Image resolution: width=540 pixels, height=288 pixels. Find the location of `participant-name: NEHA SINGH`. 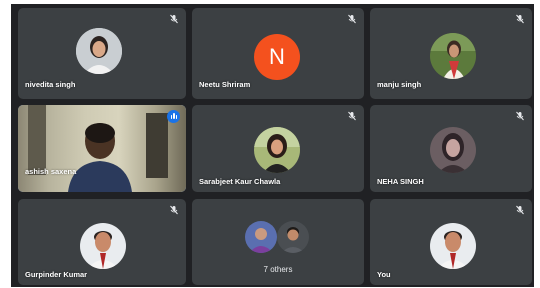

participant-name: NEHA SINGH is located at coordinates (400, 181).